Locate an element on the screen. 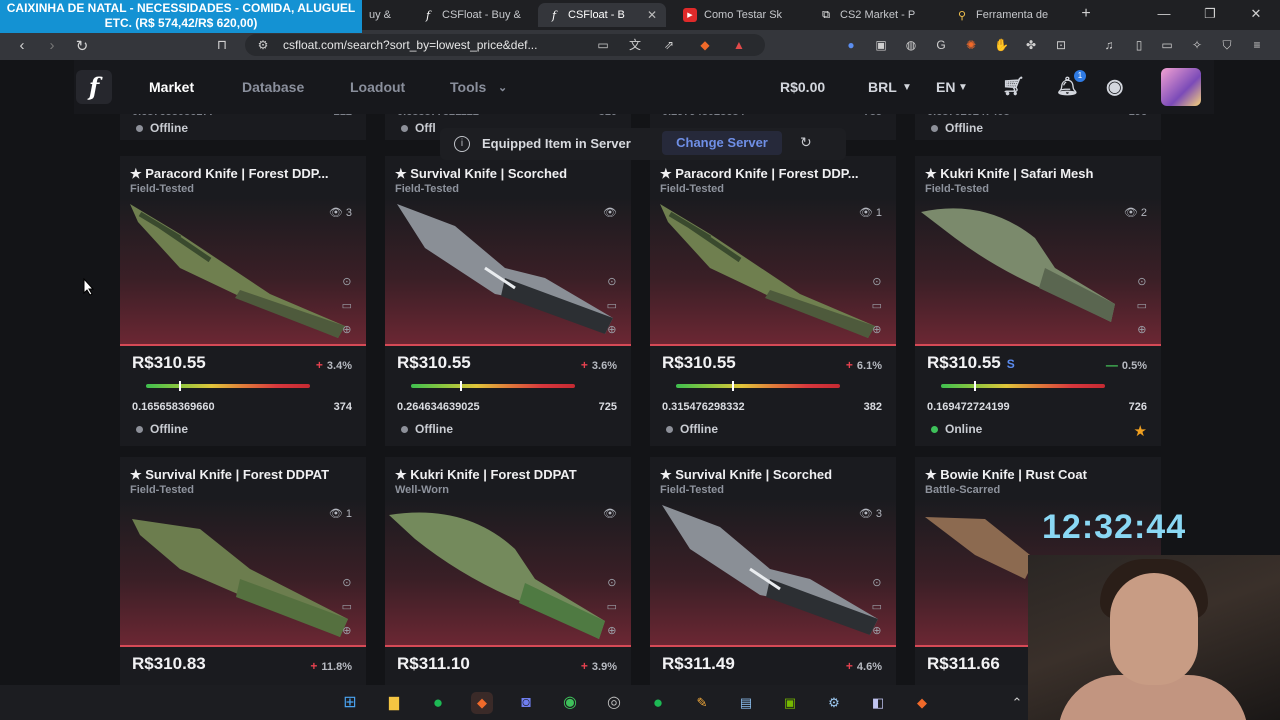 The image size is (1280, 720). browser-tab-1: uy & is located at coordinates (385, 15).